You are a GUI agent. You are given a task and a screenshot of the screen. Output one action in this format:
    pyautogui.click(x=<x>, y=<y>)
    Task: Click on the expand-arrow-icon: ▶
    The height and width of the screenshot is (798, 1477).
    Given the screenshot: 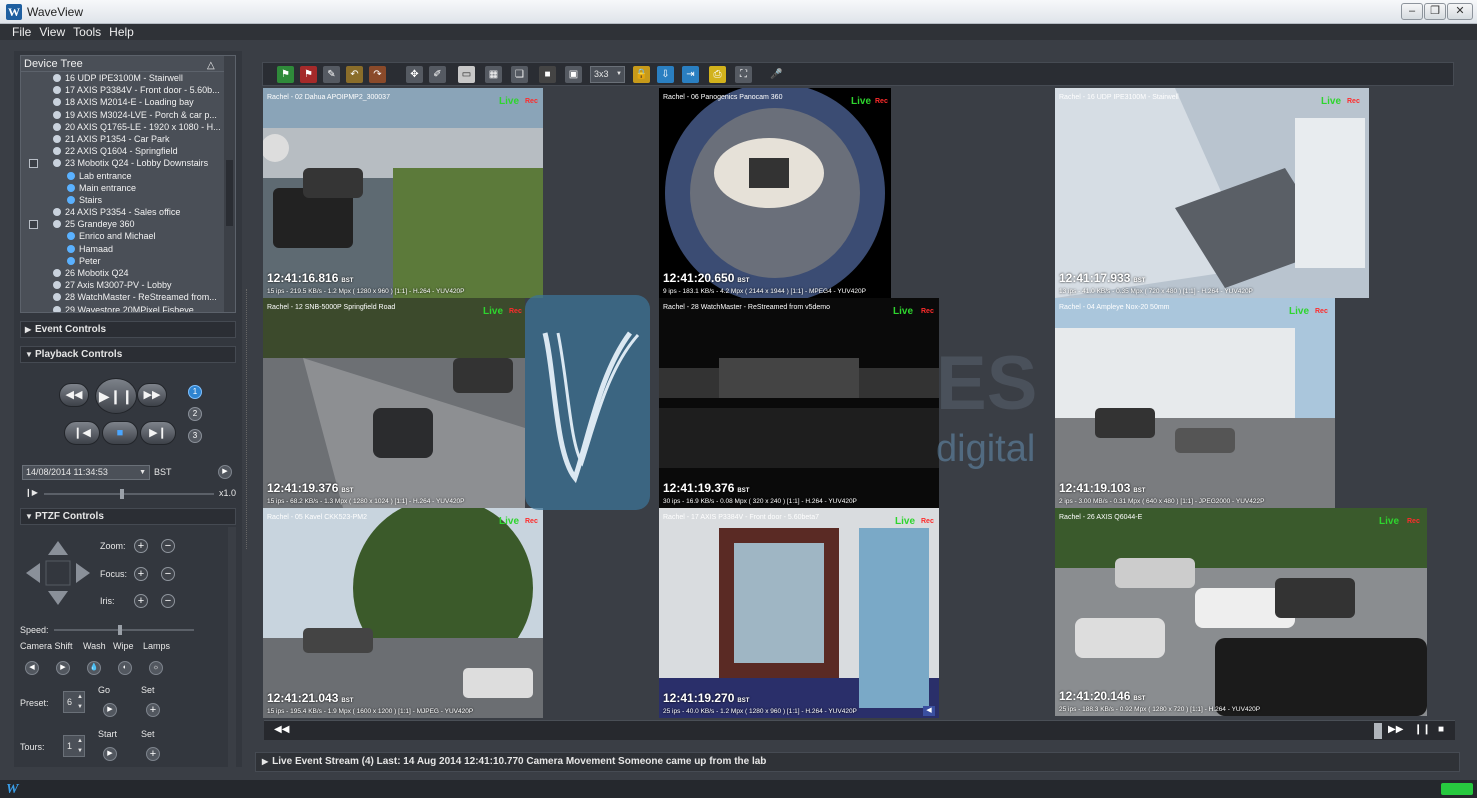 What is the action you would take?
    pyautogui.click(x=265, y=761)
    